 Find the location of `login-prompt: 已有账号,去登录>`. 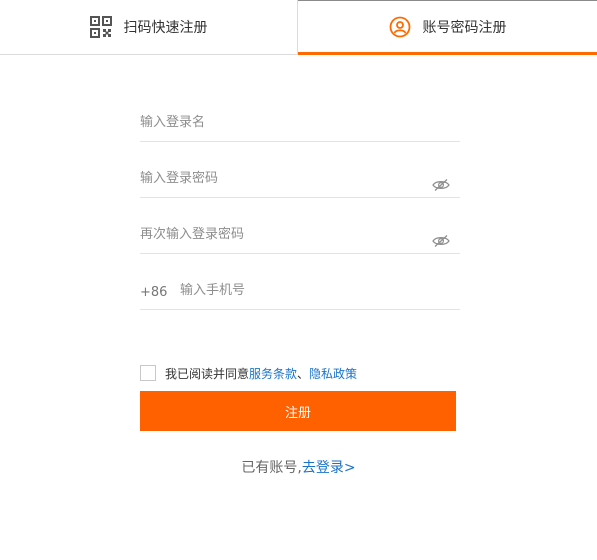

login-prompt: 已有账号,去登录> is located at coordinates (298, 467).